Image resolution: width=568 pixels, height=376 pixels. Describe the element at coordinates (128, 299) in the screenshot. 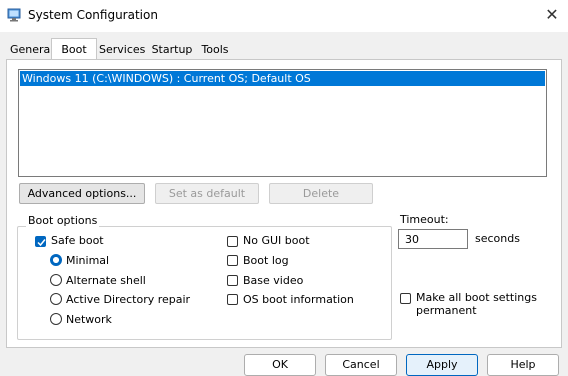

I see `radio-active-directory-repair-label: Active Directory repair` at that location.